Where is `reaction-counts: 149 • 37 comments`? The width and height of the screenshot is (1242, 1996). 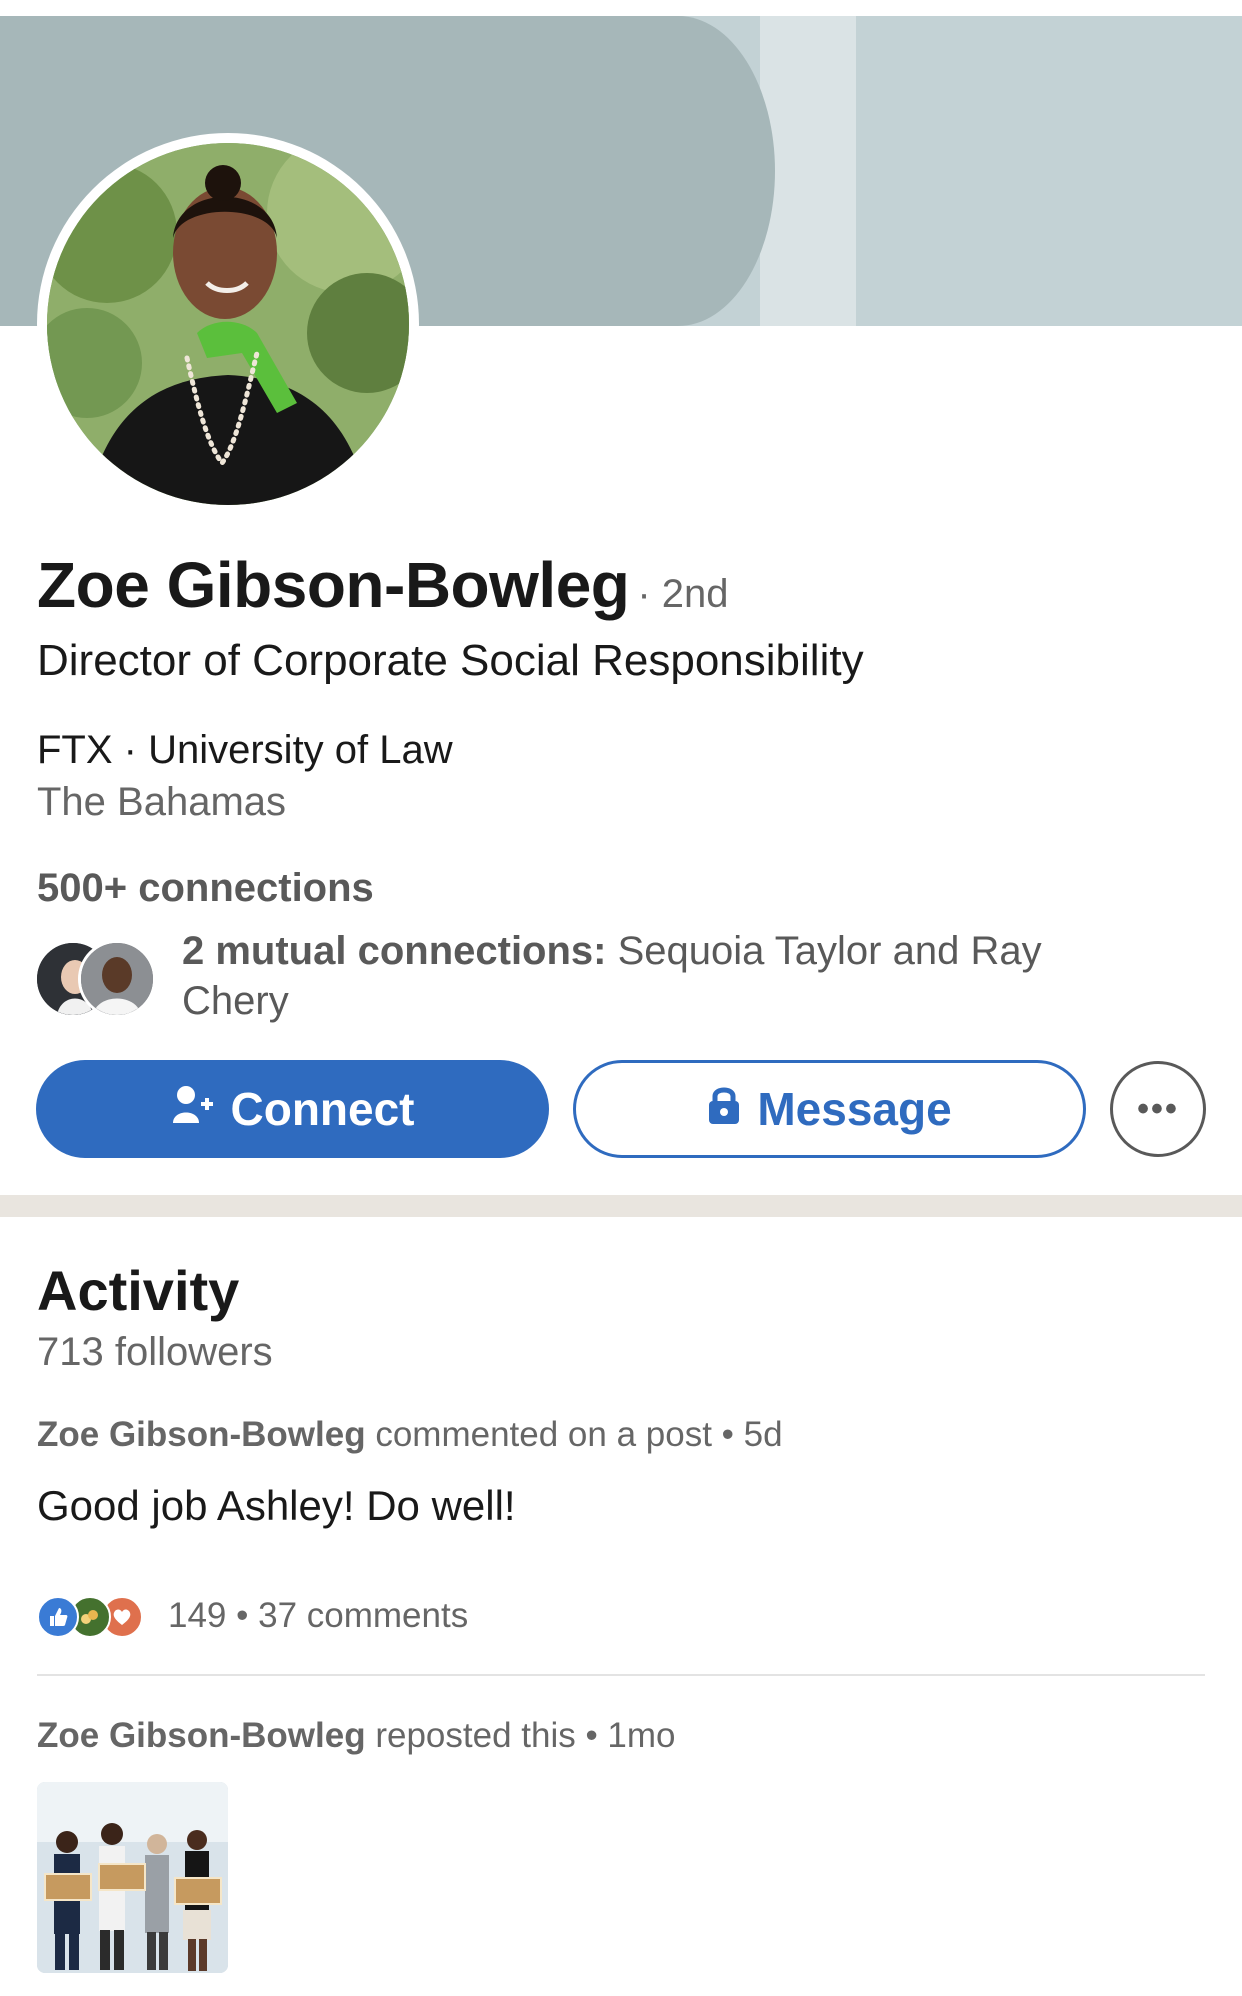
reaction-counts: 149 • 37 comments is located at coordinates (318, 1616).